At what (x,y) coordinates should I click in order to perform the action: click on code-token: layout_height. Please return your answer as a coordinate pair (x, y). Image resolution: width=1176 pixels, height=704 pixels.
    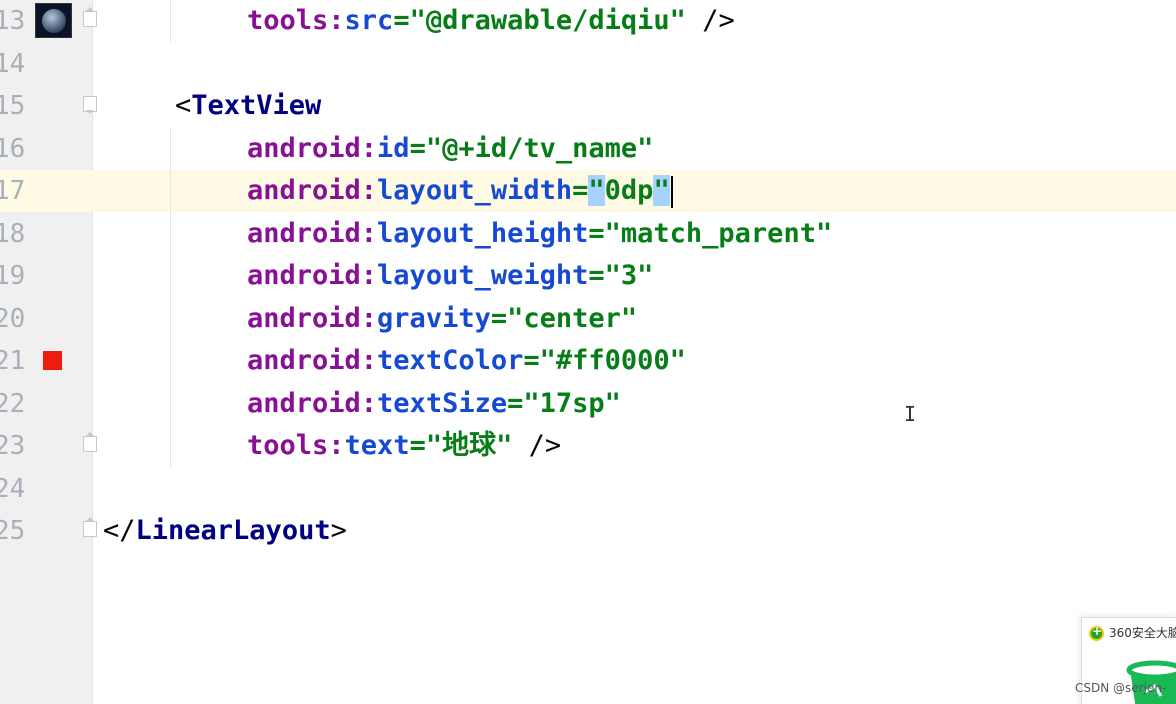
    Looking at the image, I should click on (483, 233).